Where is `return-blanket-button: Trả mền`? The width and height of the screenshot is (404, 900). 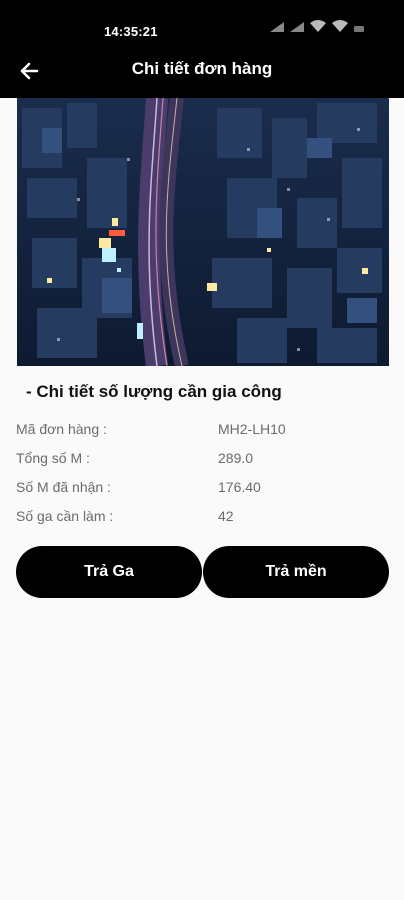 return-blanket-button: Trả mền is located at coordinates (296, 572).